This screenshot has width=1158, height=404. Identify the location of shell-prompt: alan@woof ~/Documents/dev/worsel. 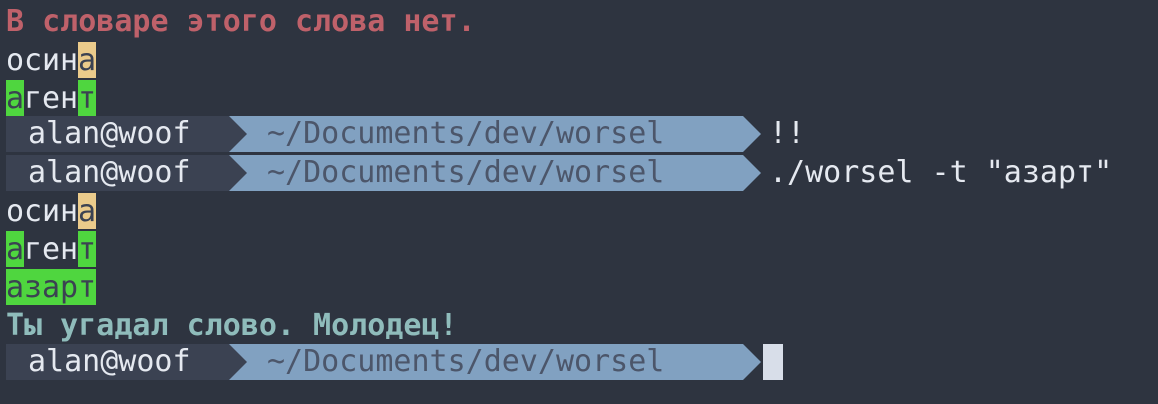
(394, 362).